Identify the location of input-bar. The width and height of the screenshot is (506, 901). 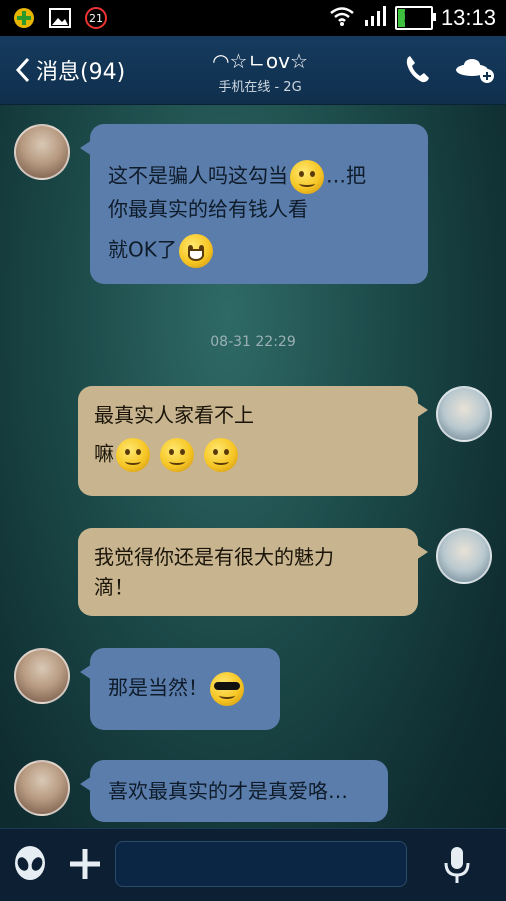
(253, 864).